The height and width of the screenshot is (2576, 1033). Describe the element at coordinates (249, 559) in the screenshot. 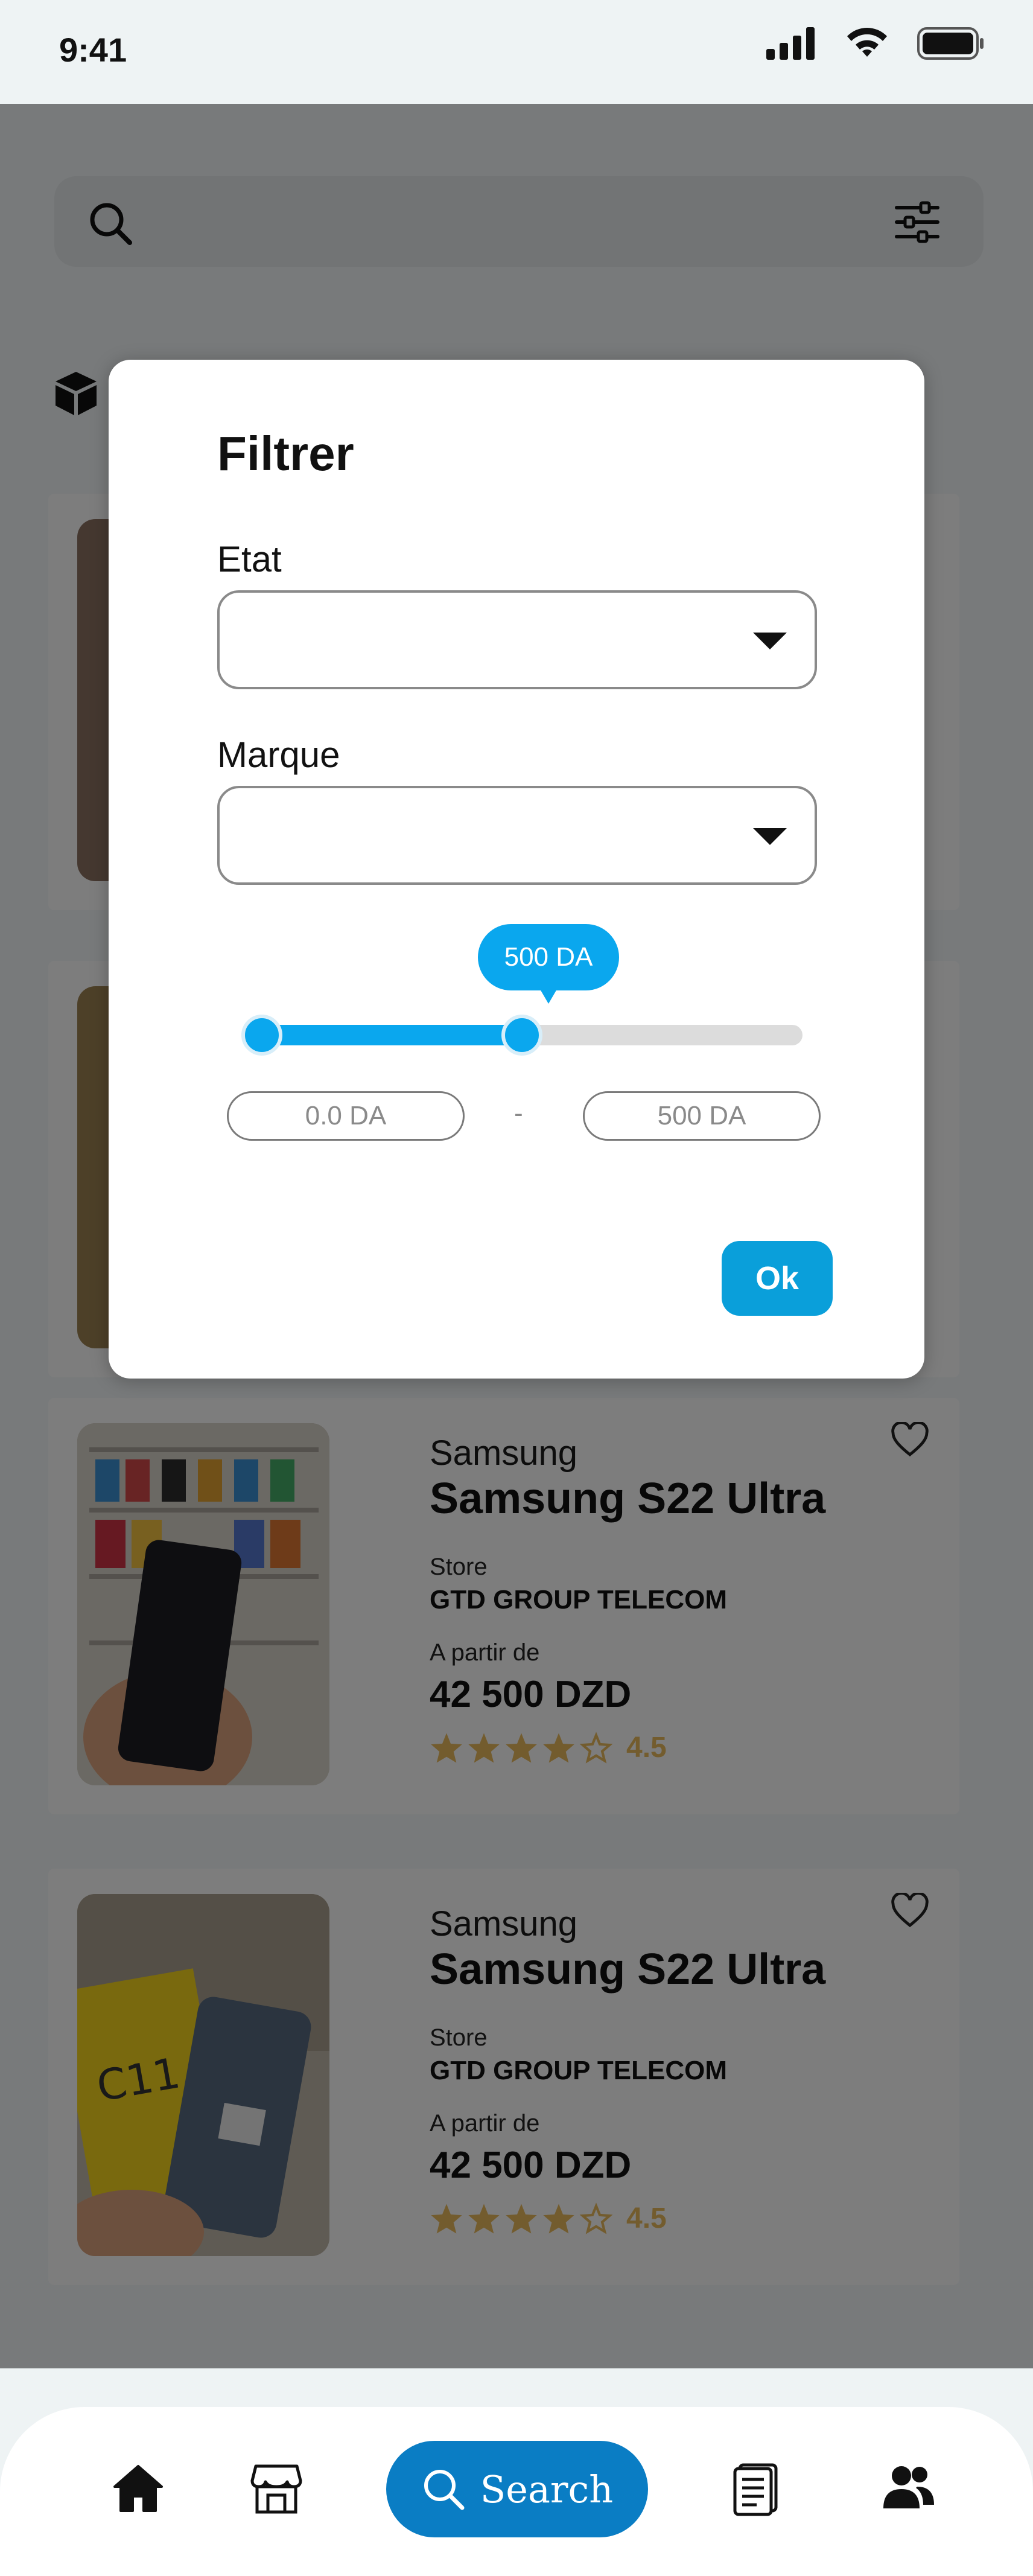

I see `etat-label: Etat` at that location.